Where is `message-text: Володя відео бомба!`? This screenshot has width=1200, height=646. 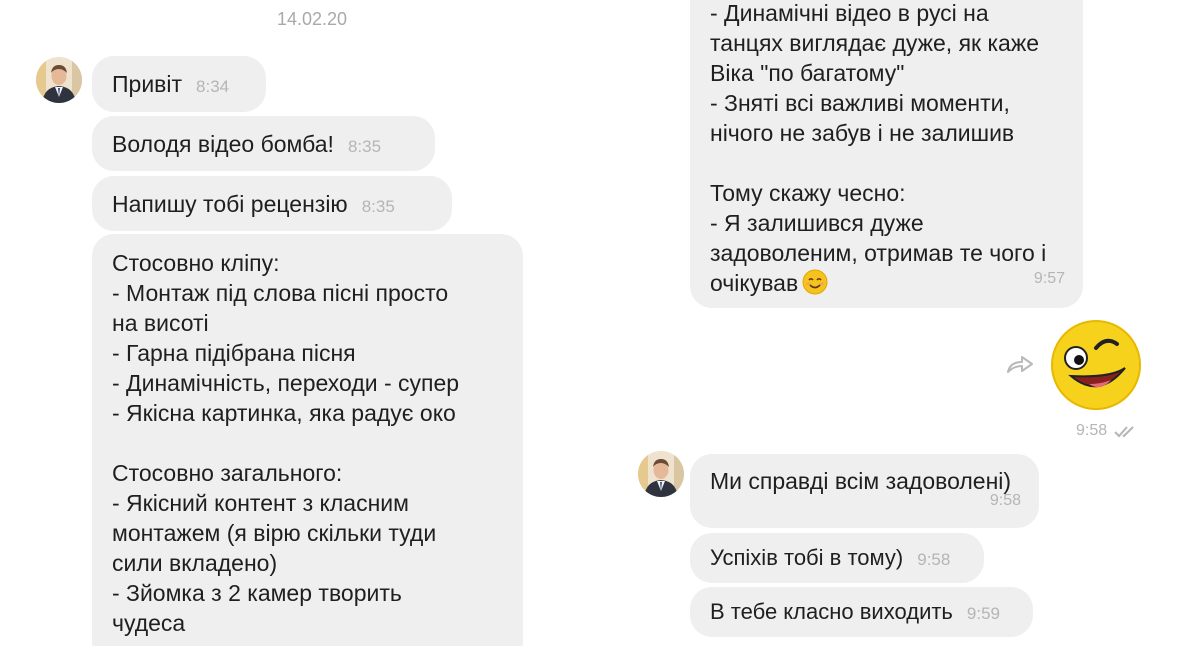 message-text: Володя відео бомба! is located at coordinates (223, 144).